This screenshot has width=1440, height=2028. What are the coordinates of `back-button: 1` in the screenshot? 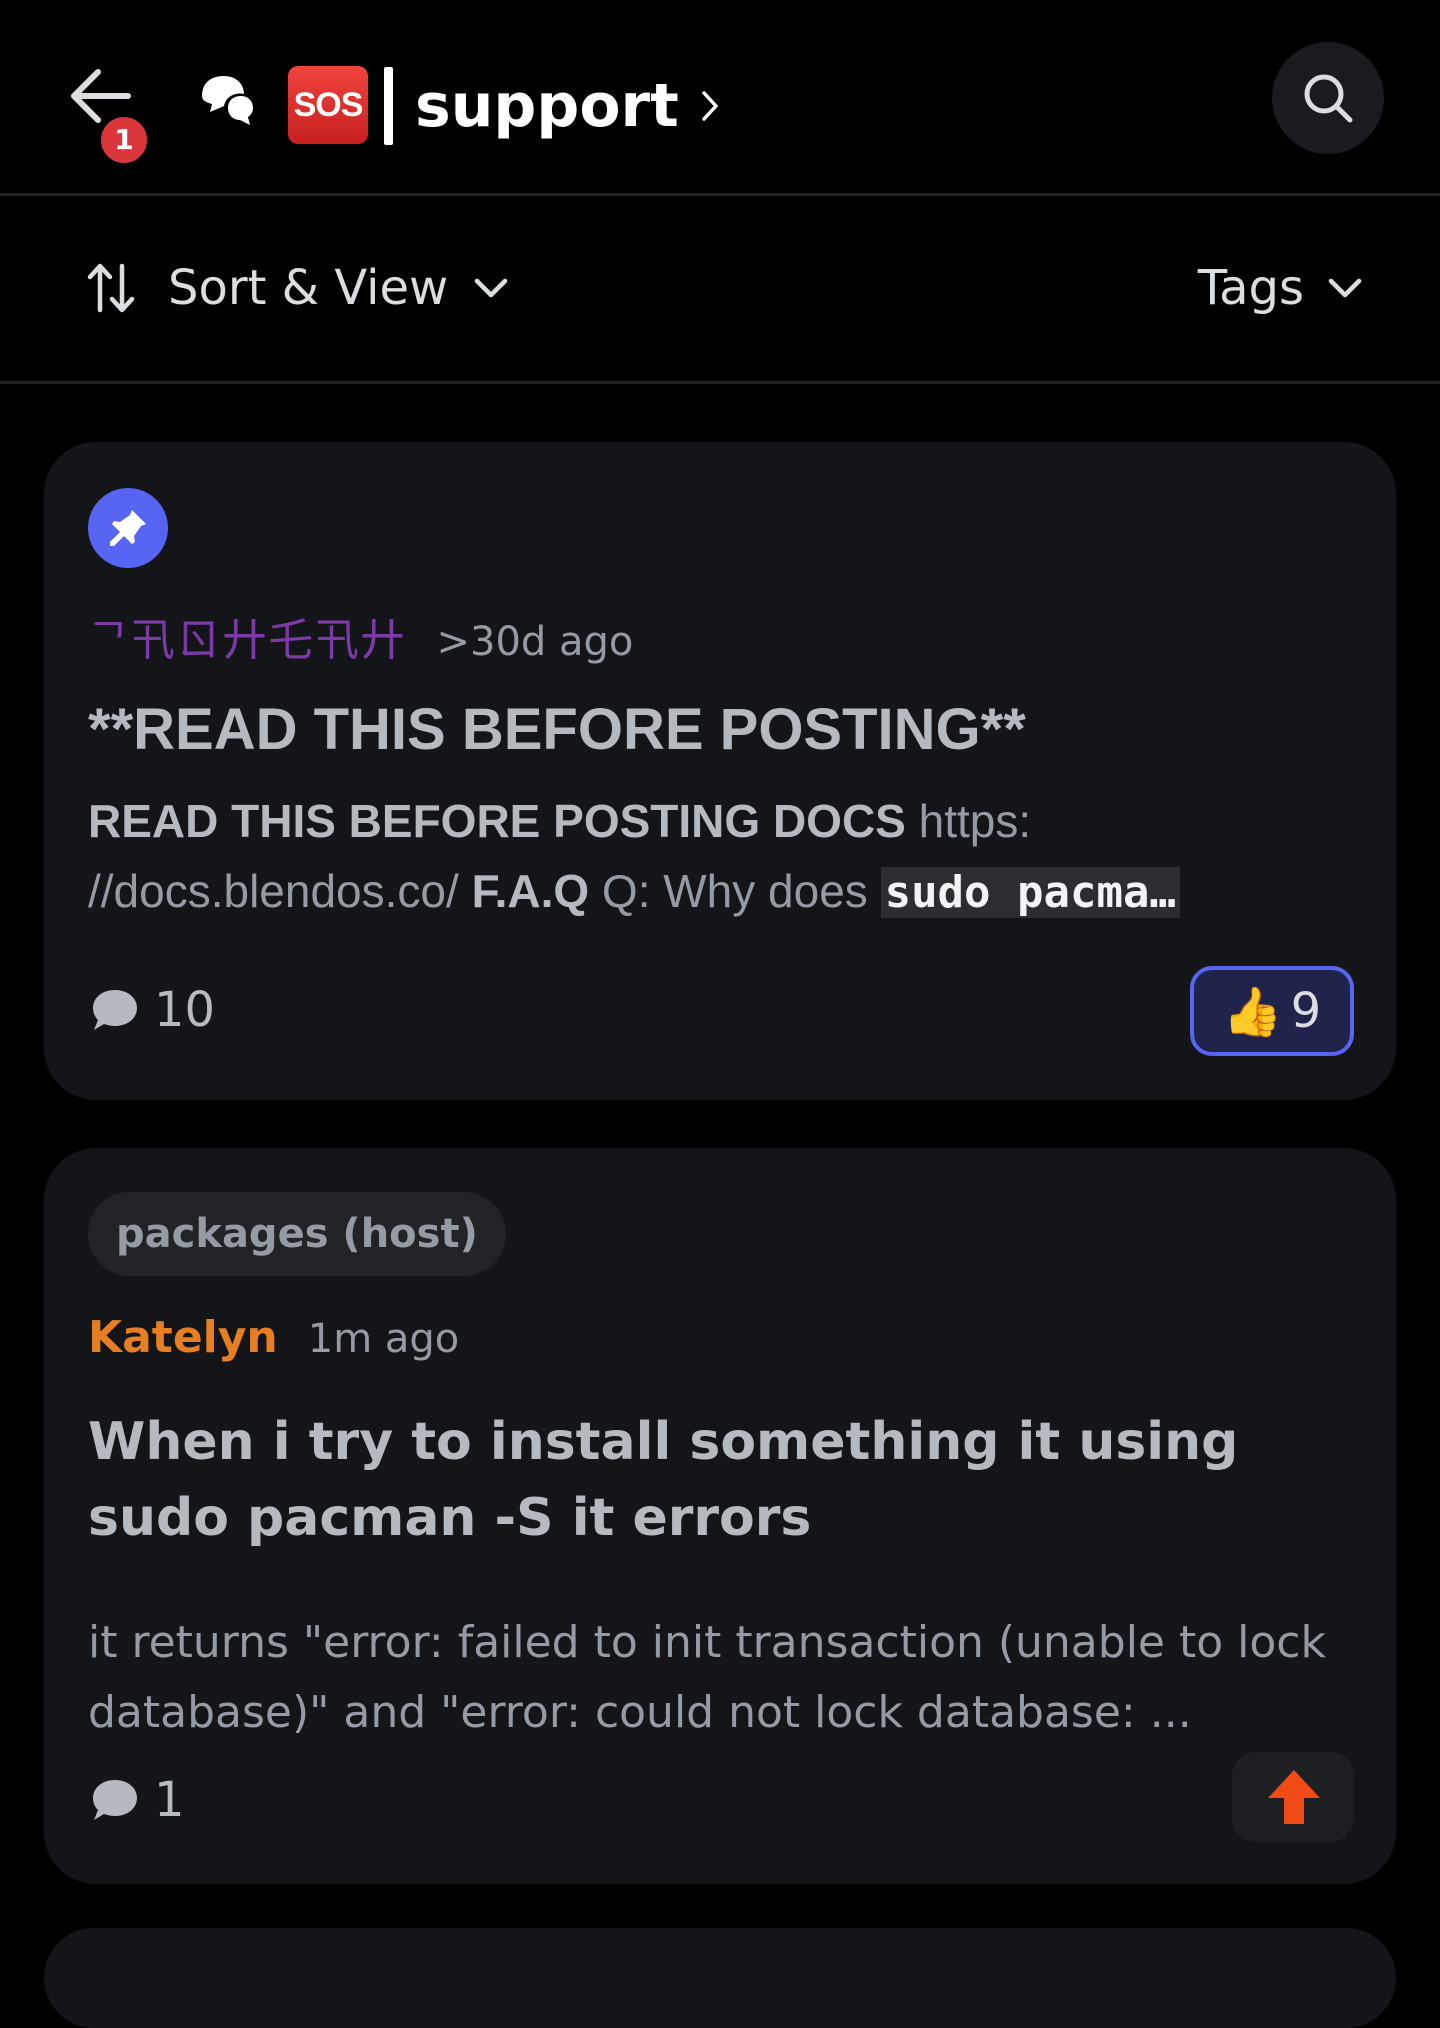 It's located at (106, 115).